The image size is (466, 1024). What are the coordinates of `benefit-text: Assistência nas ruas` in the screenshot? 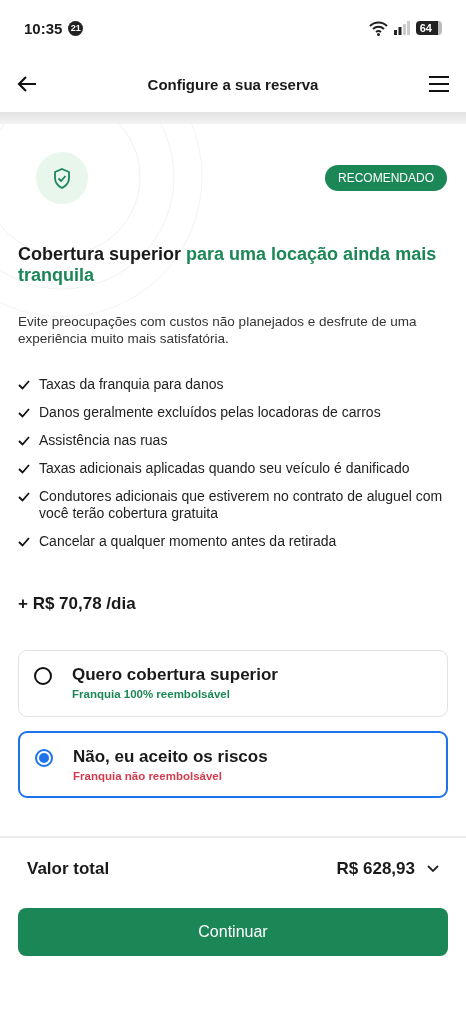 It's located at (103, 440).